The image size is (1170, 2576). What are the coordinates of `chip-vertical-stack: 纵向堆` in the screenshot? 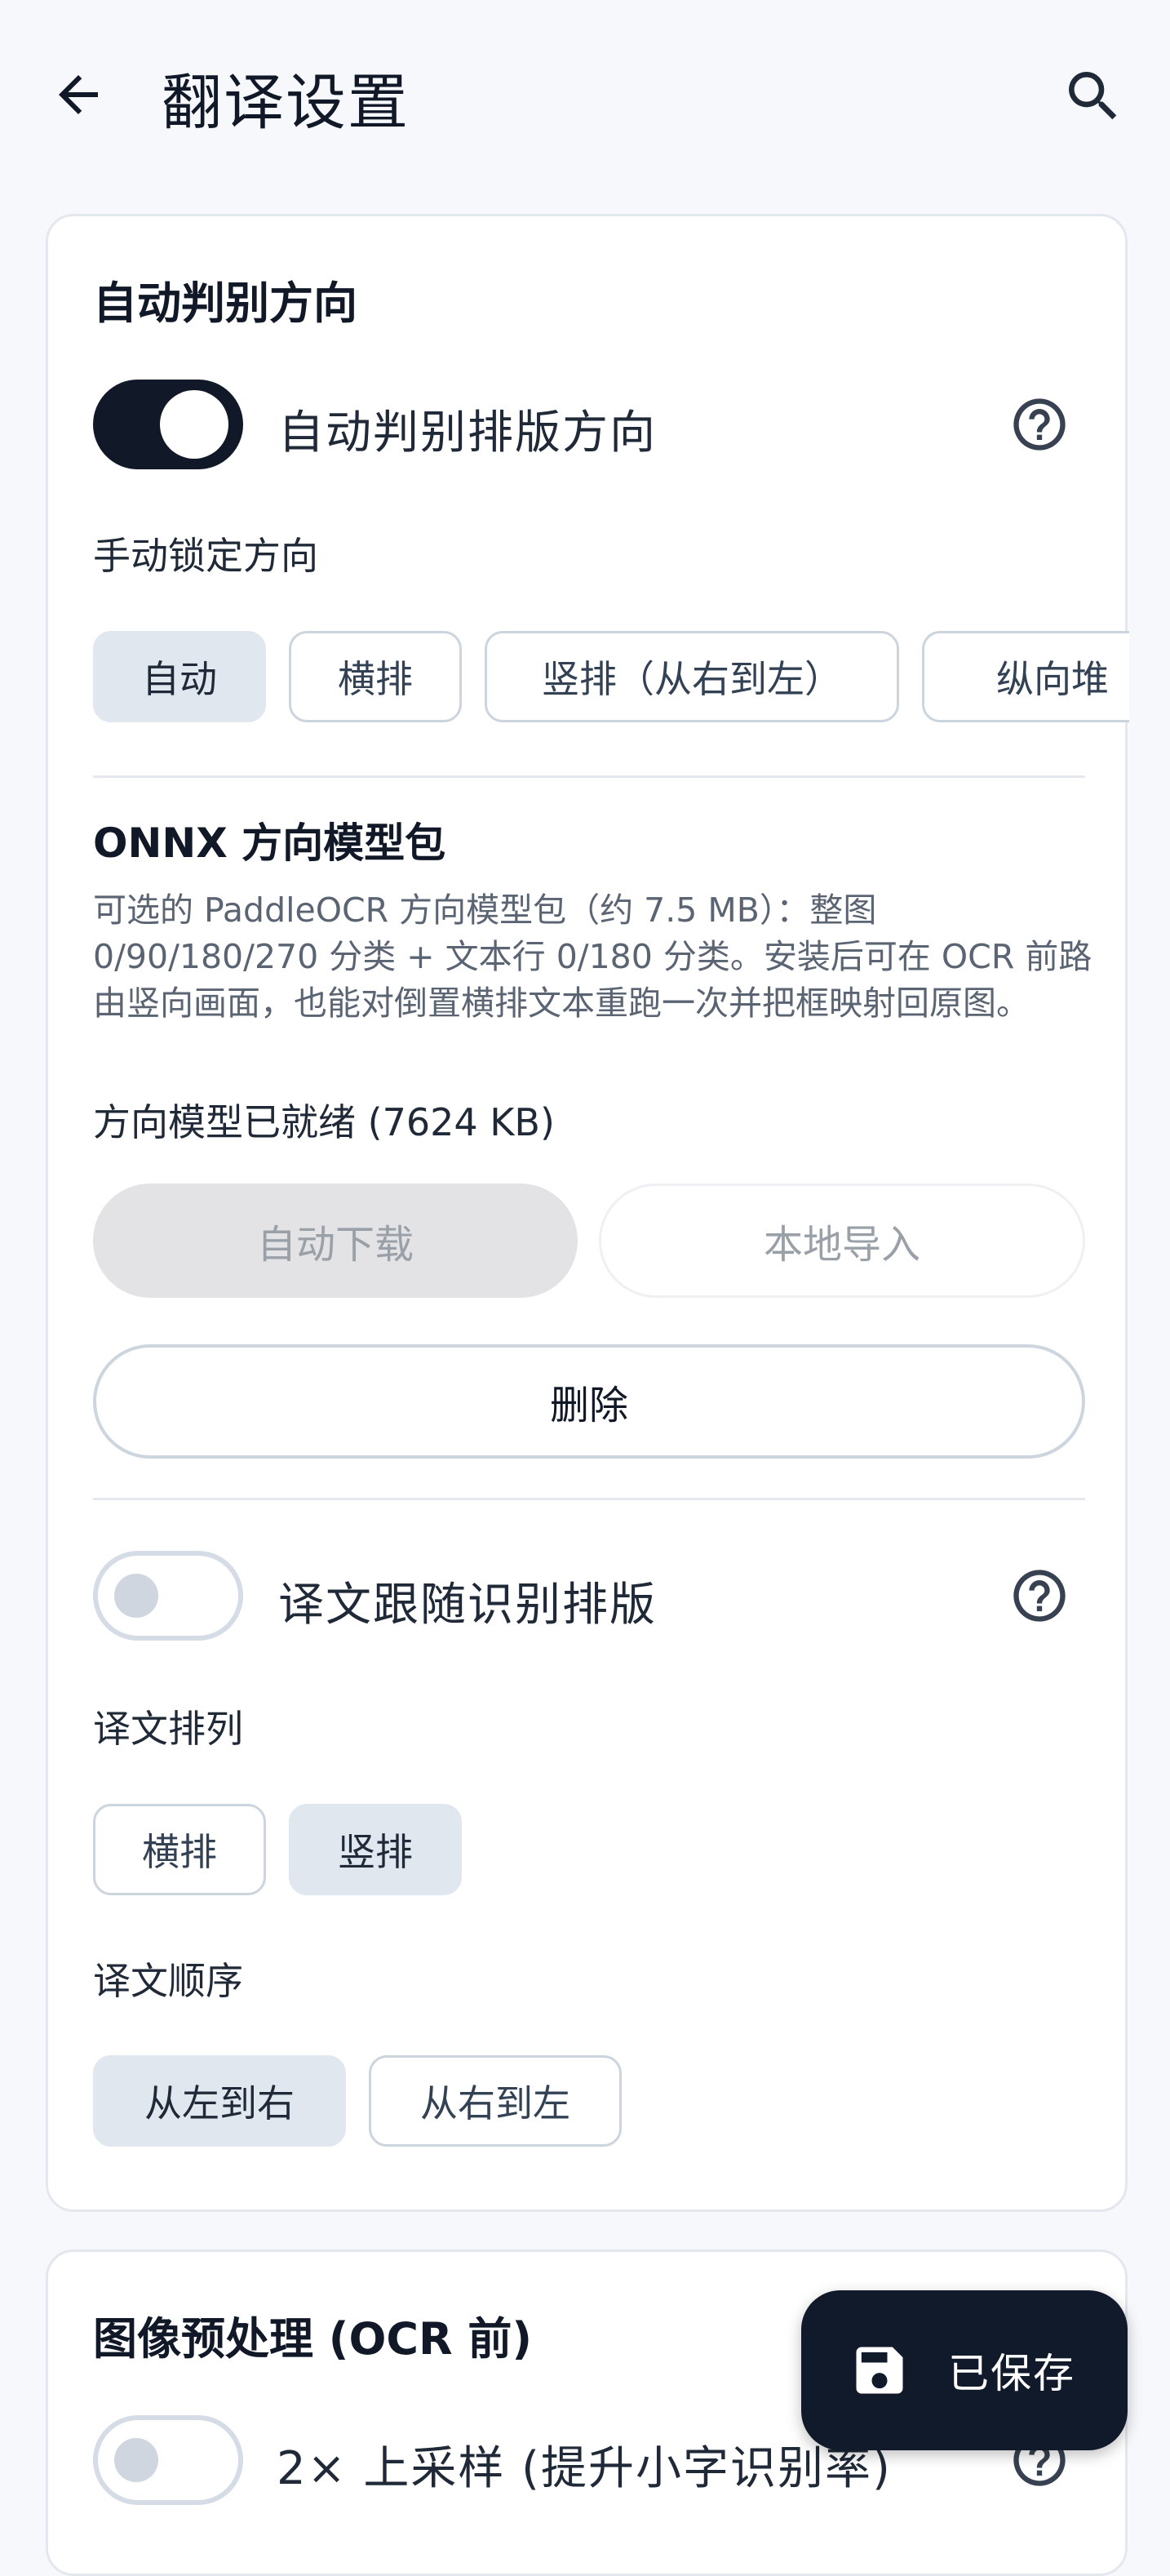 It's located at (1025, 676).